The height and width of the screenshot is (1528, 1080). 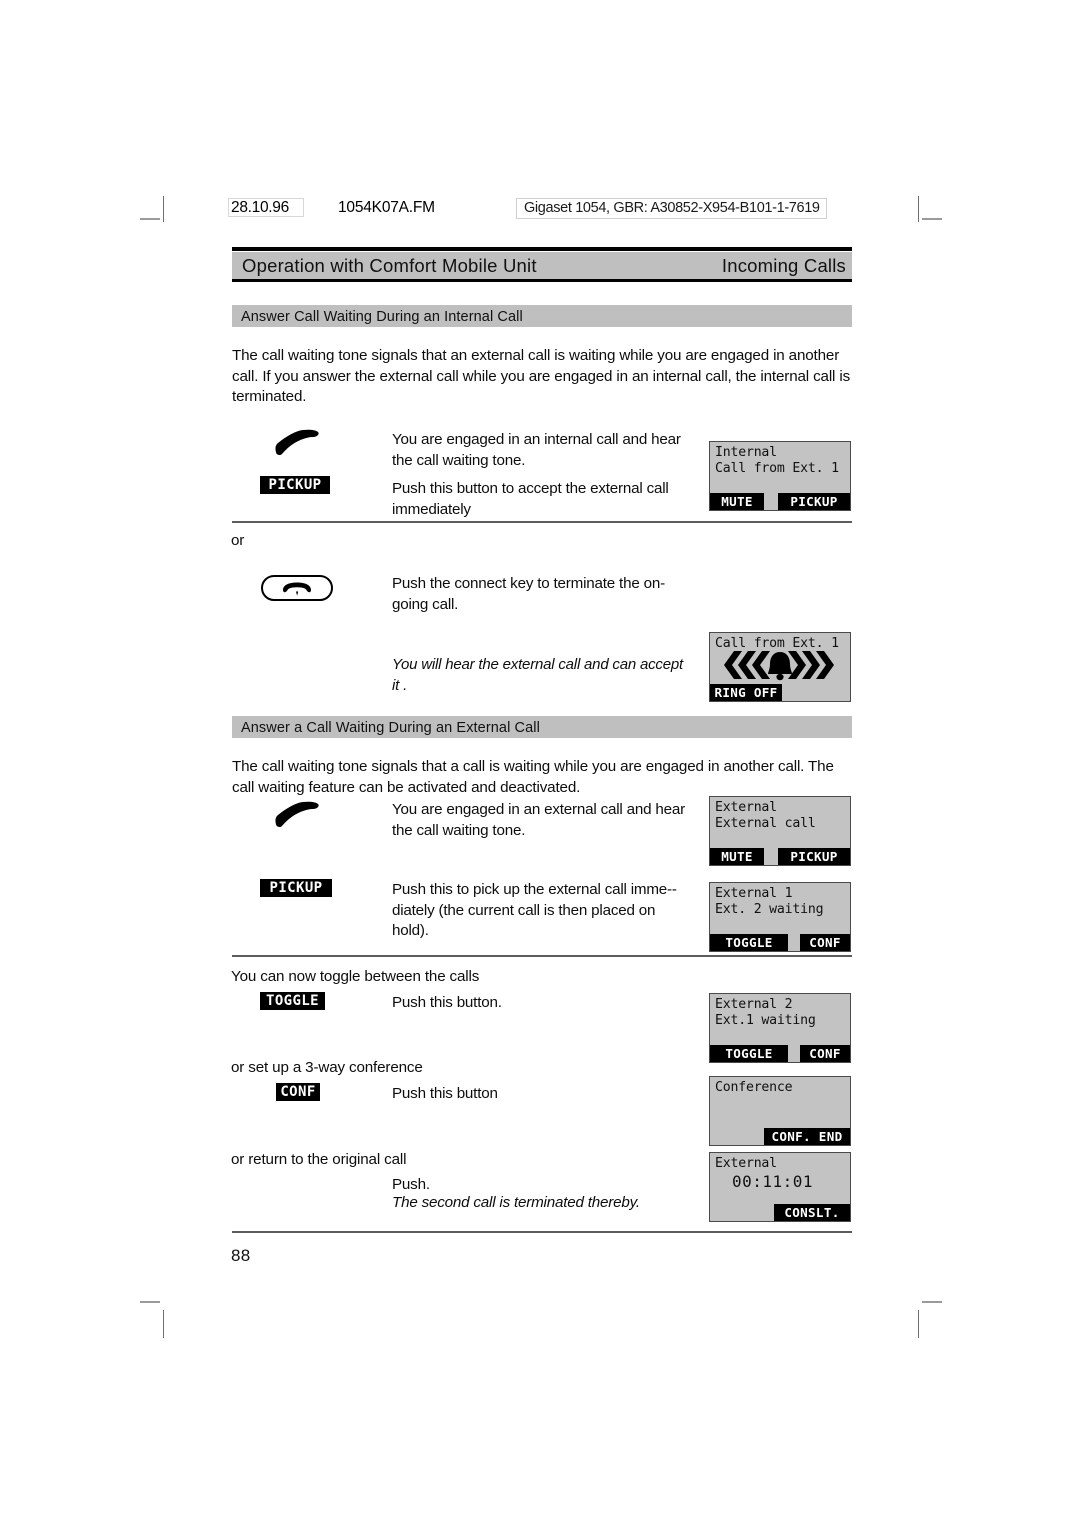 What do you see at coordinates (355, 976) in the screenshot?
I see `toggle-intro-text: You can now toggle between the calls` at bounding box center [355, 976].